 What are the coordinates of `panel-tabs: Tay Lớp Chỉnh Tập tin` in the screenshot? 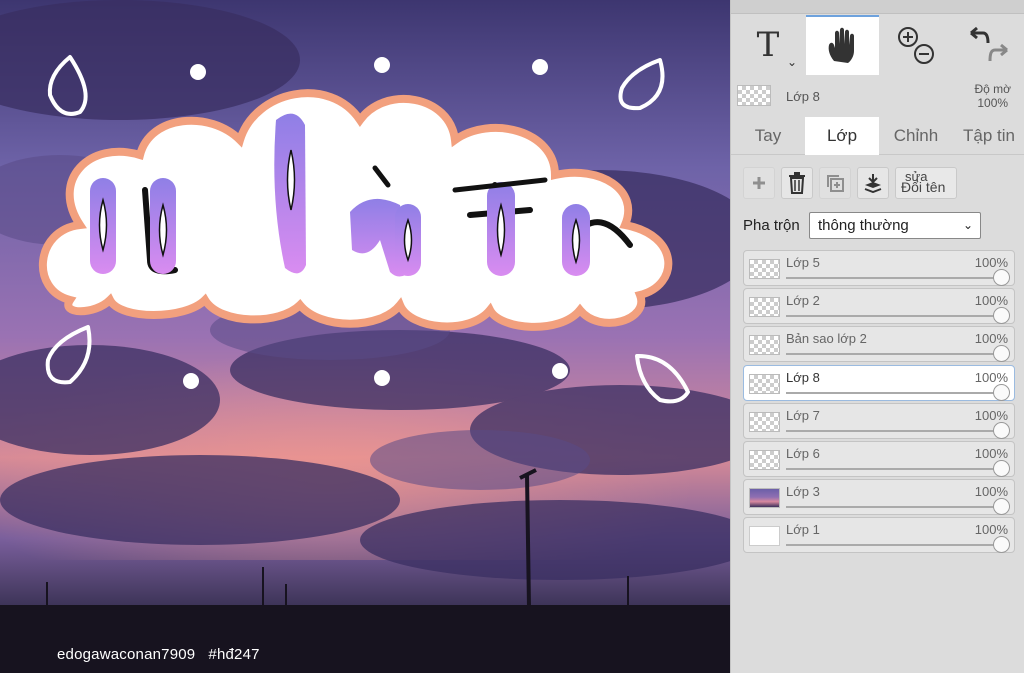 It's located at (877, 136).